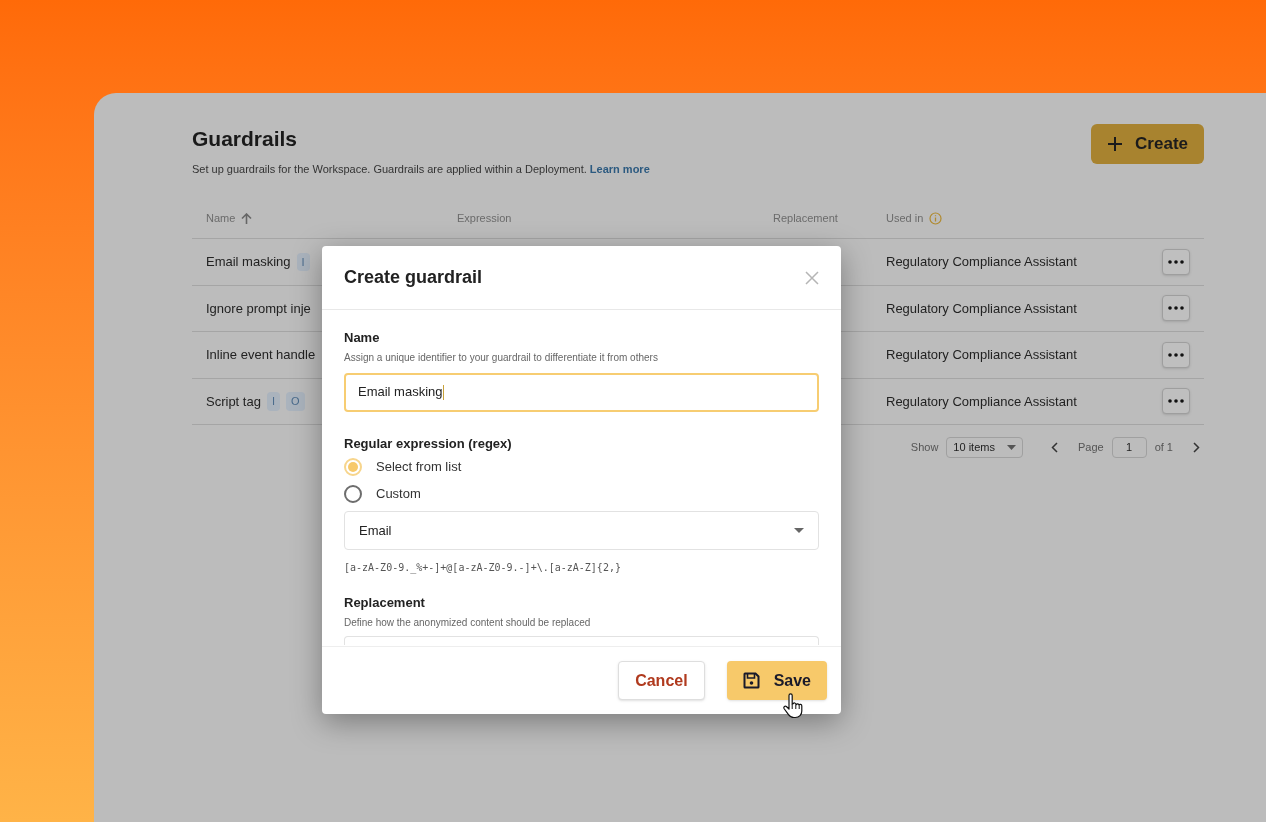  I want to click on field-hint: Define how the anonymized content should be replaced, so click(468, 622).